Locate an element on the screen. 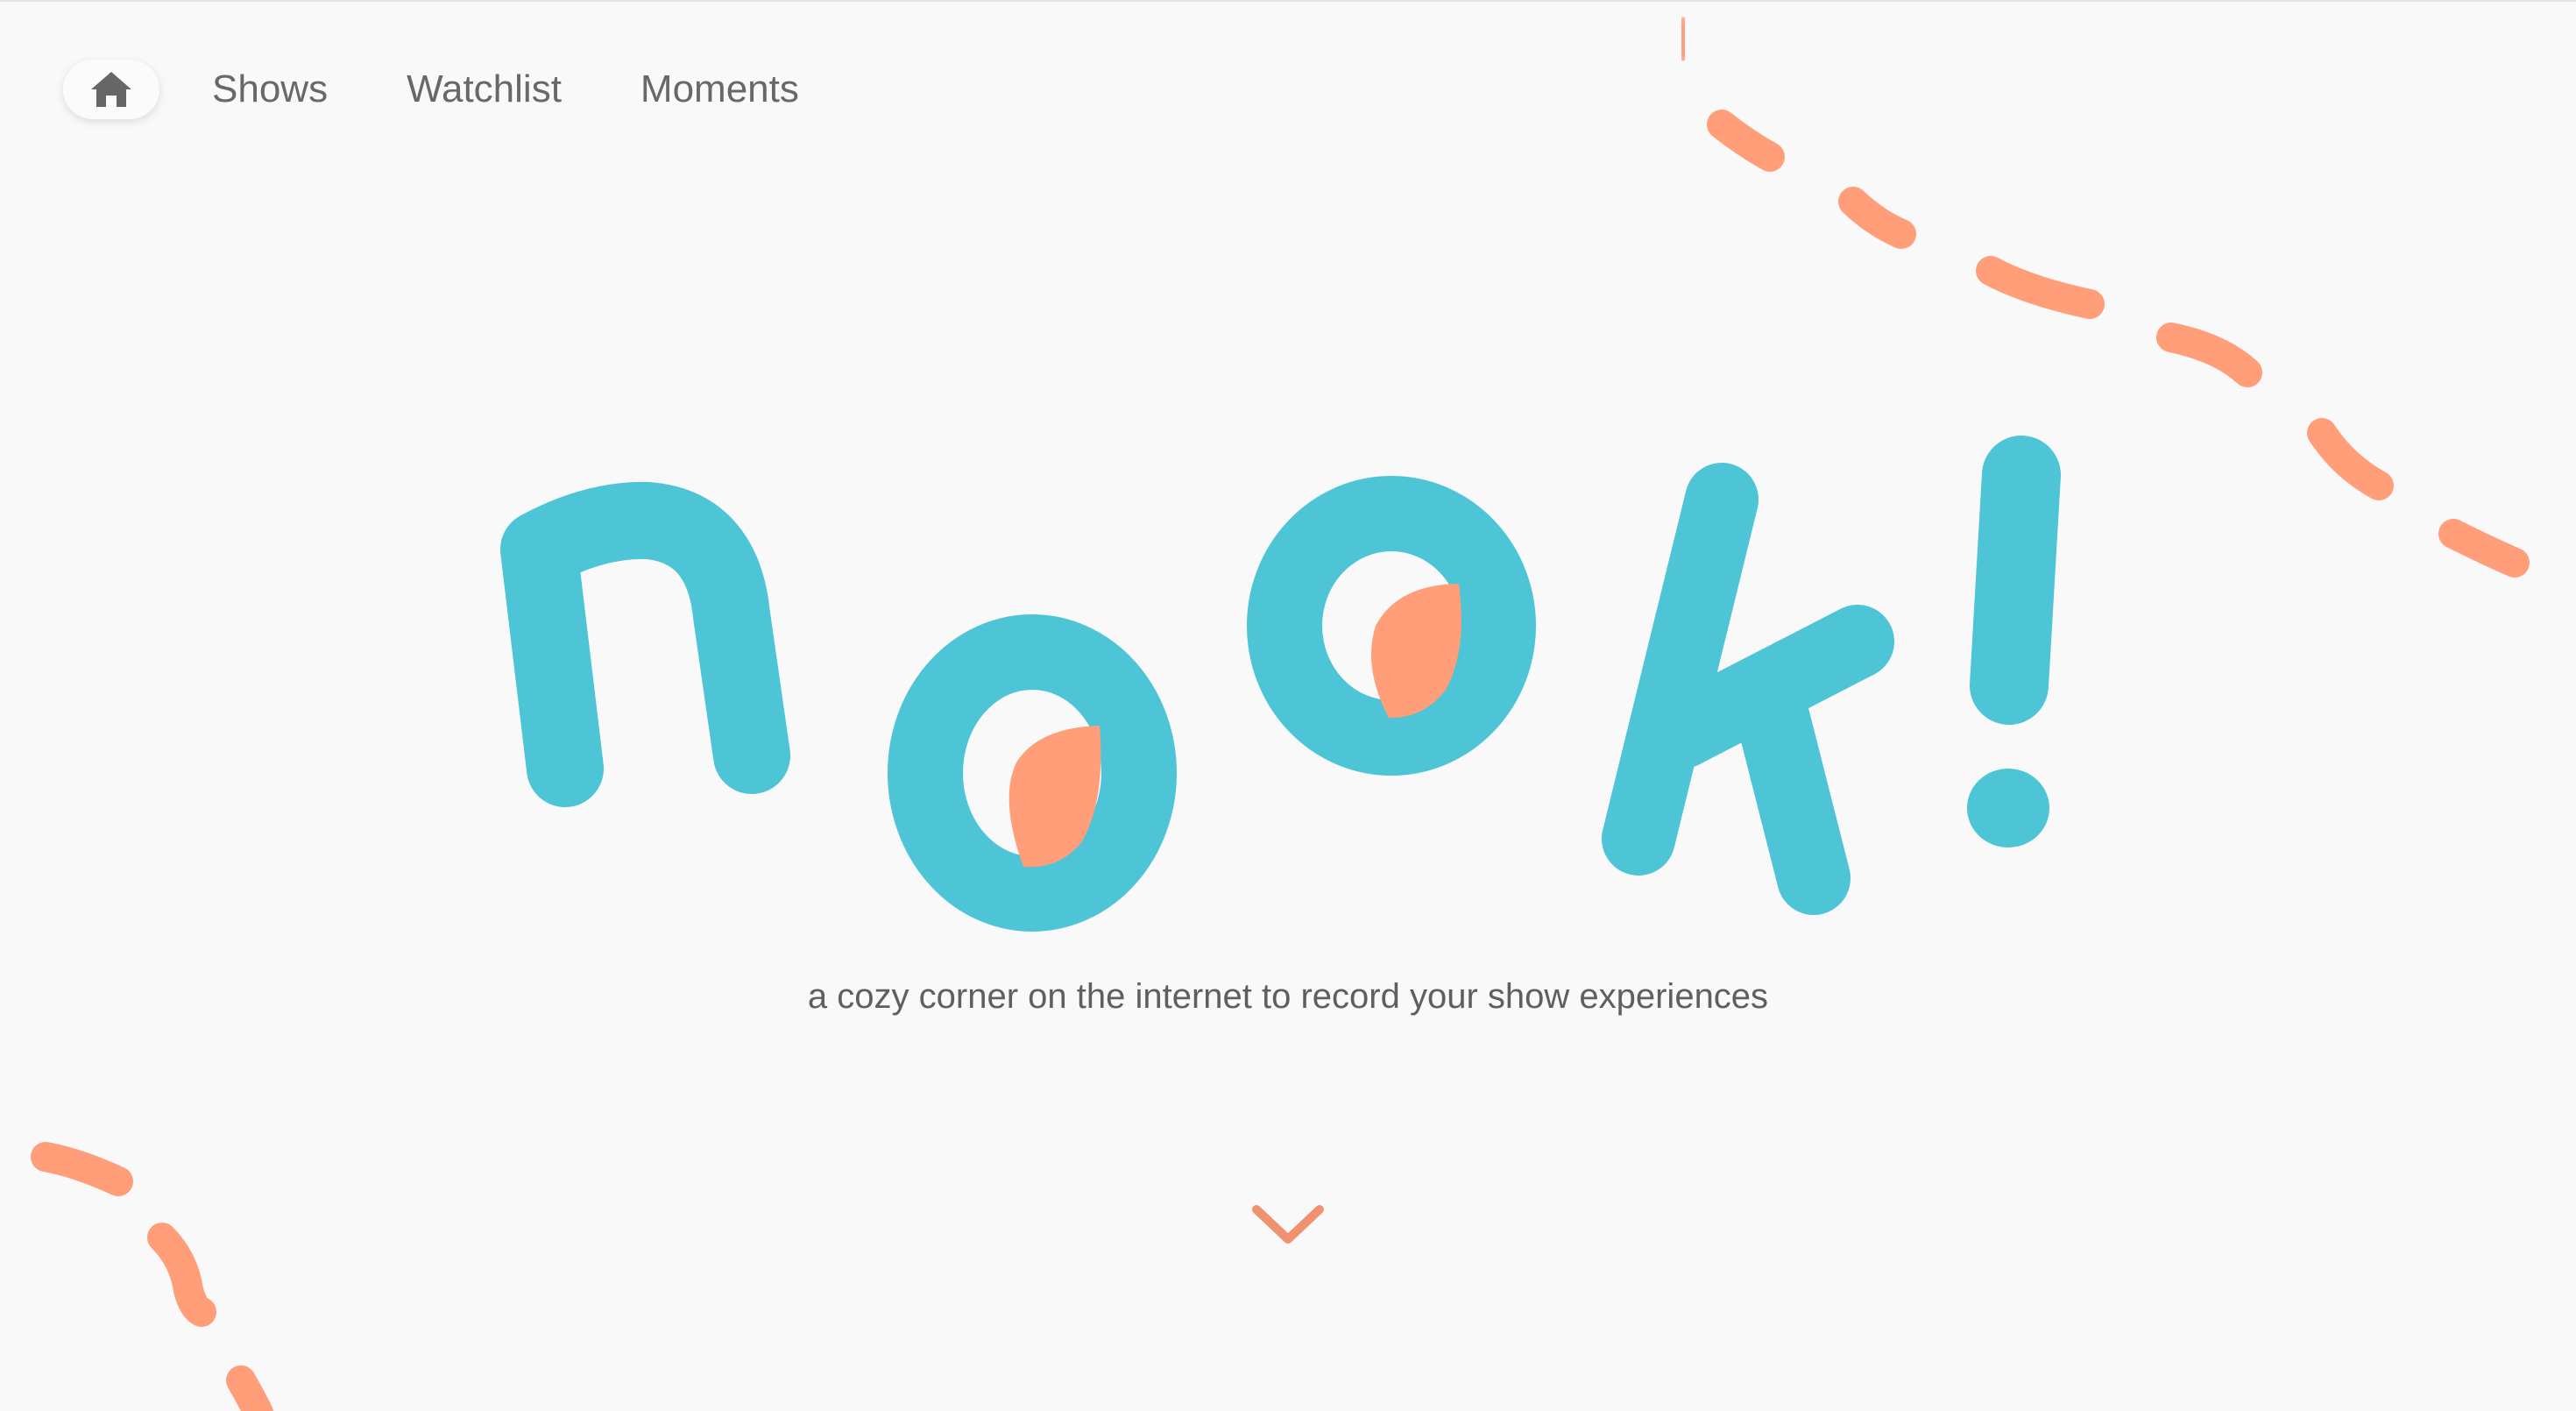 The image size is (2576, 1411). home-button is located at coordinates (111, 89).